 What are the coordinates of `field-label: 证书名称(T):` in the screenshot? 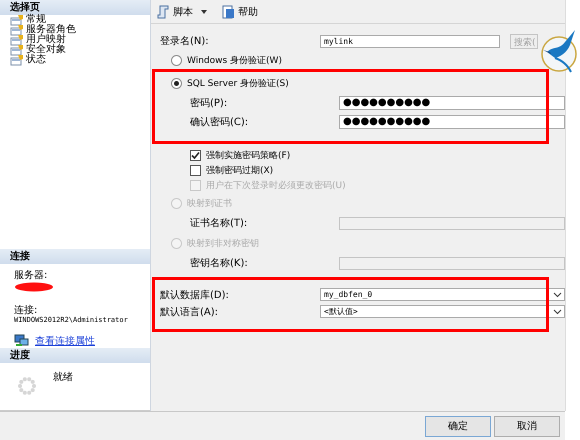 It's located at (218, 223).